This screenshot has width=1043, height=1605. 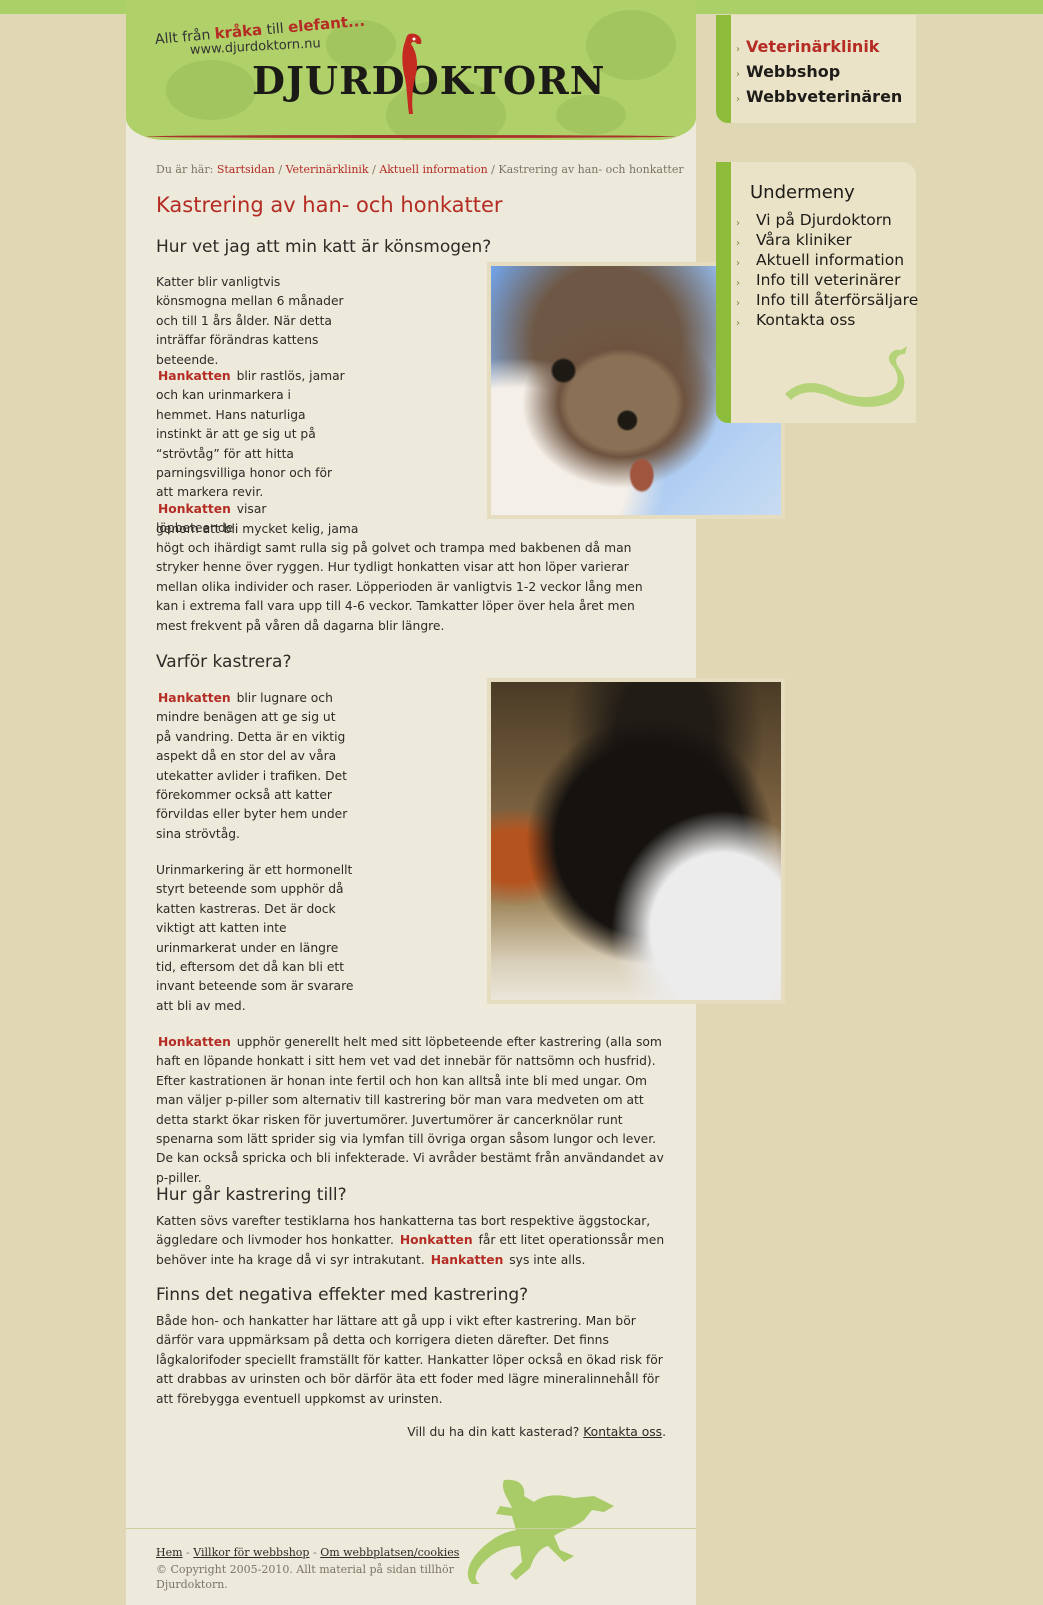 What do you see at coordinates (257, 529) in the screenshot?
I see `paragraph: genom att bli mycket kelig, jama` at bounding box center [257, 529].